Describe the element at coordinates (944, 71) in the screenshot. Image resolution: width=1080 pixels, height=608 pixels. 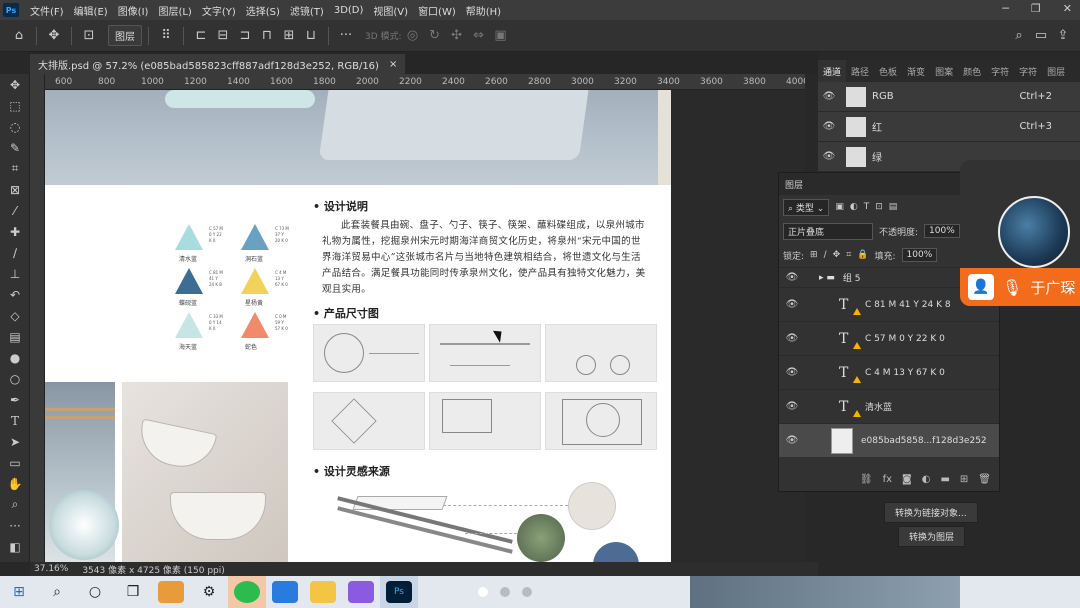
I see `tab-patterns: 图案` at that location.